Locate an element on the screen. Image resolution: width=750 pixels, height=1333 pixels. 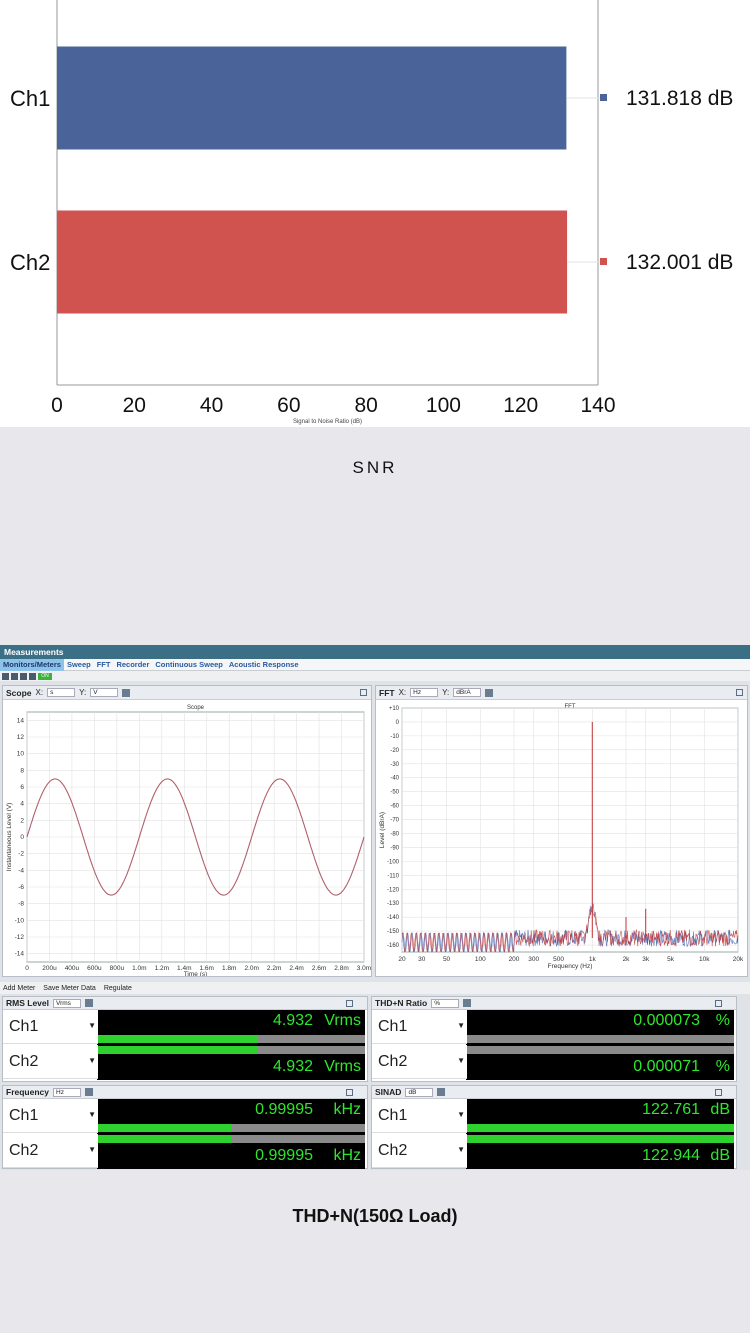
fft-label: FFT is located at coordinates (387, 692).